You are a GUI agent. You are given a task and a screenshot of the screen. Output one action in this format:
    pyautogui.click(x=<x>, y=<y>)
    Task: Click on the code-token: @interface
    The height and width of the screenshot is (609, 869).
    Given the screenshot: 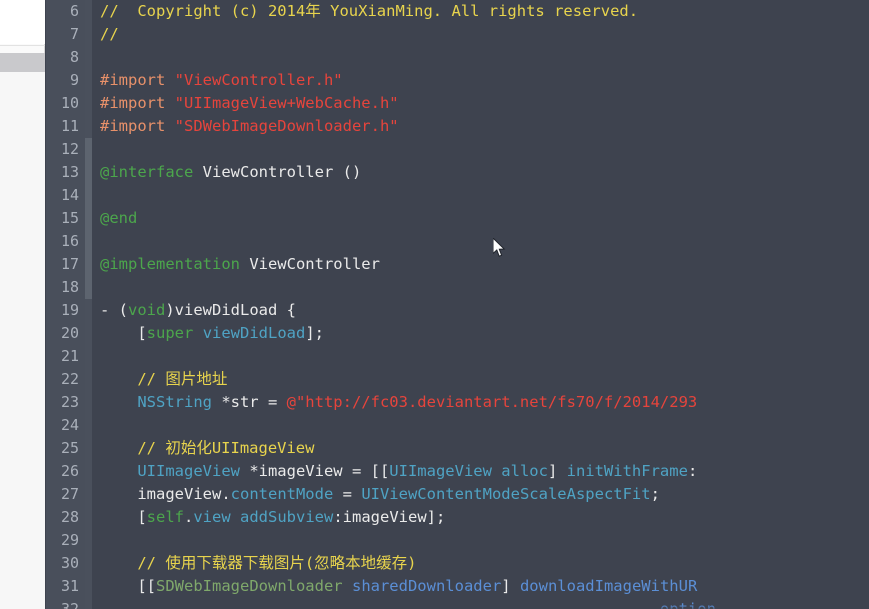 What is the action you would take?
    pyautogui.click(x=147, y=172)
    